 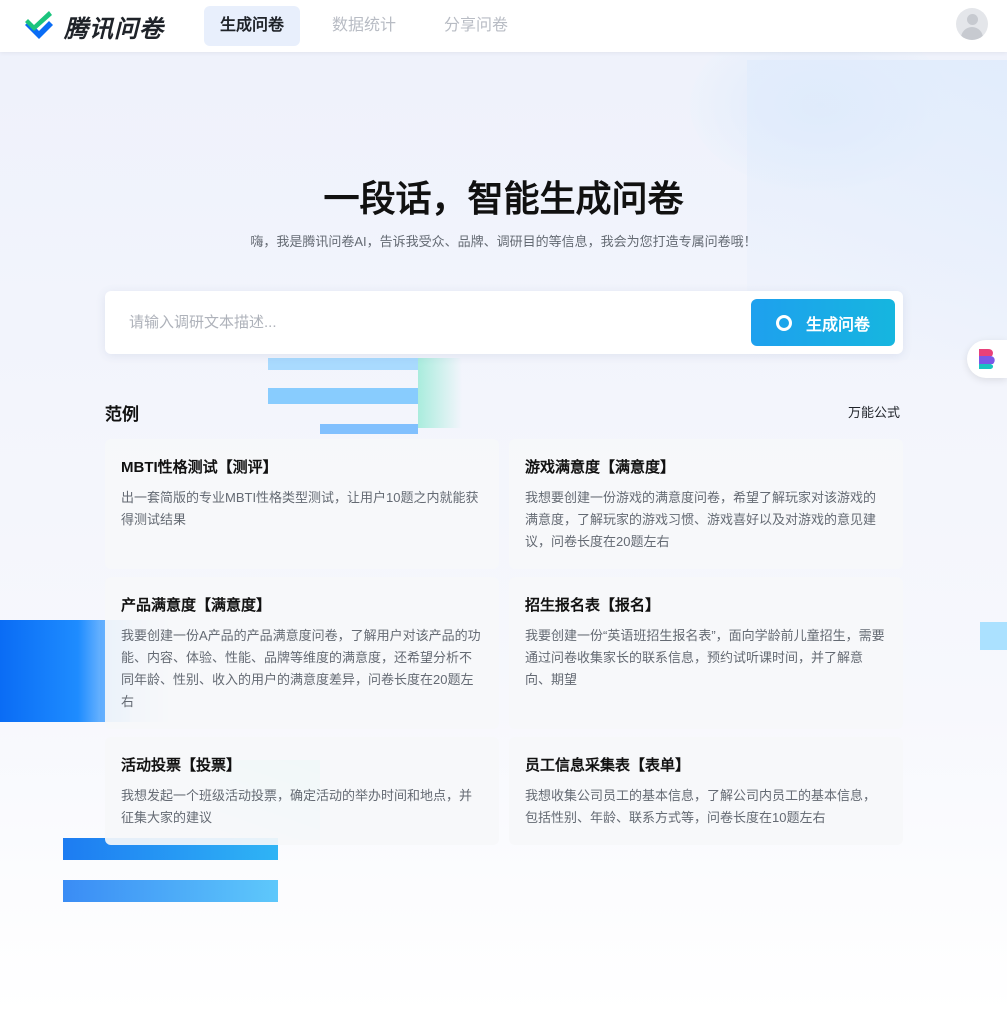 What do you see at coordinates (364, 26) in the screenshot?
I see `tab-data-statistics: 数据统计` at bounding box center [364, 26].